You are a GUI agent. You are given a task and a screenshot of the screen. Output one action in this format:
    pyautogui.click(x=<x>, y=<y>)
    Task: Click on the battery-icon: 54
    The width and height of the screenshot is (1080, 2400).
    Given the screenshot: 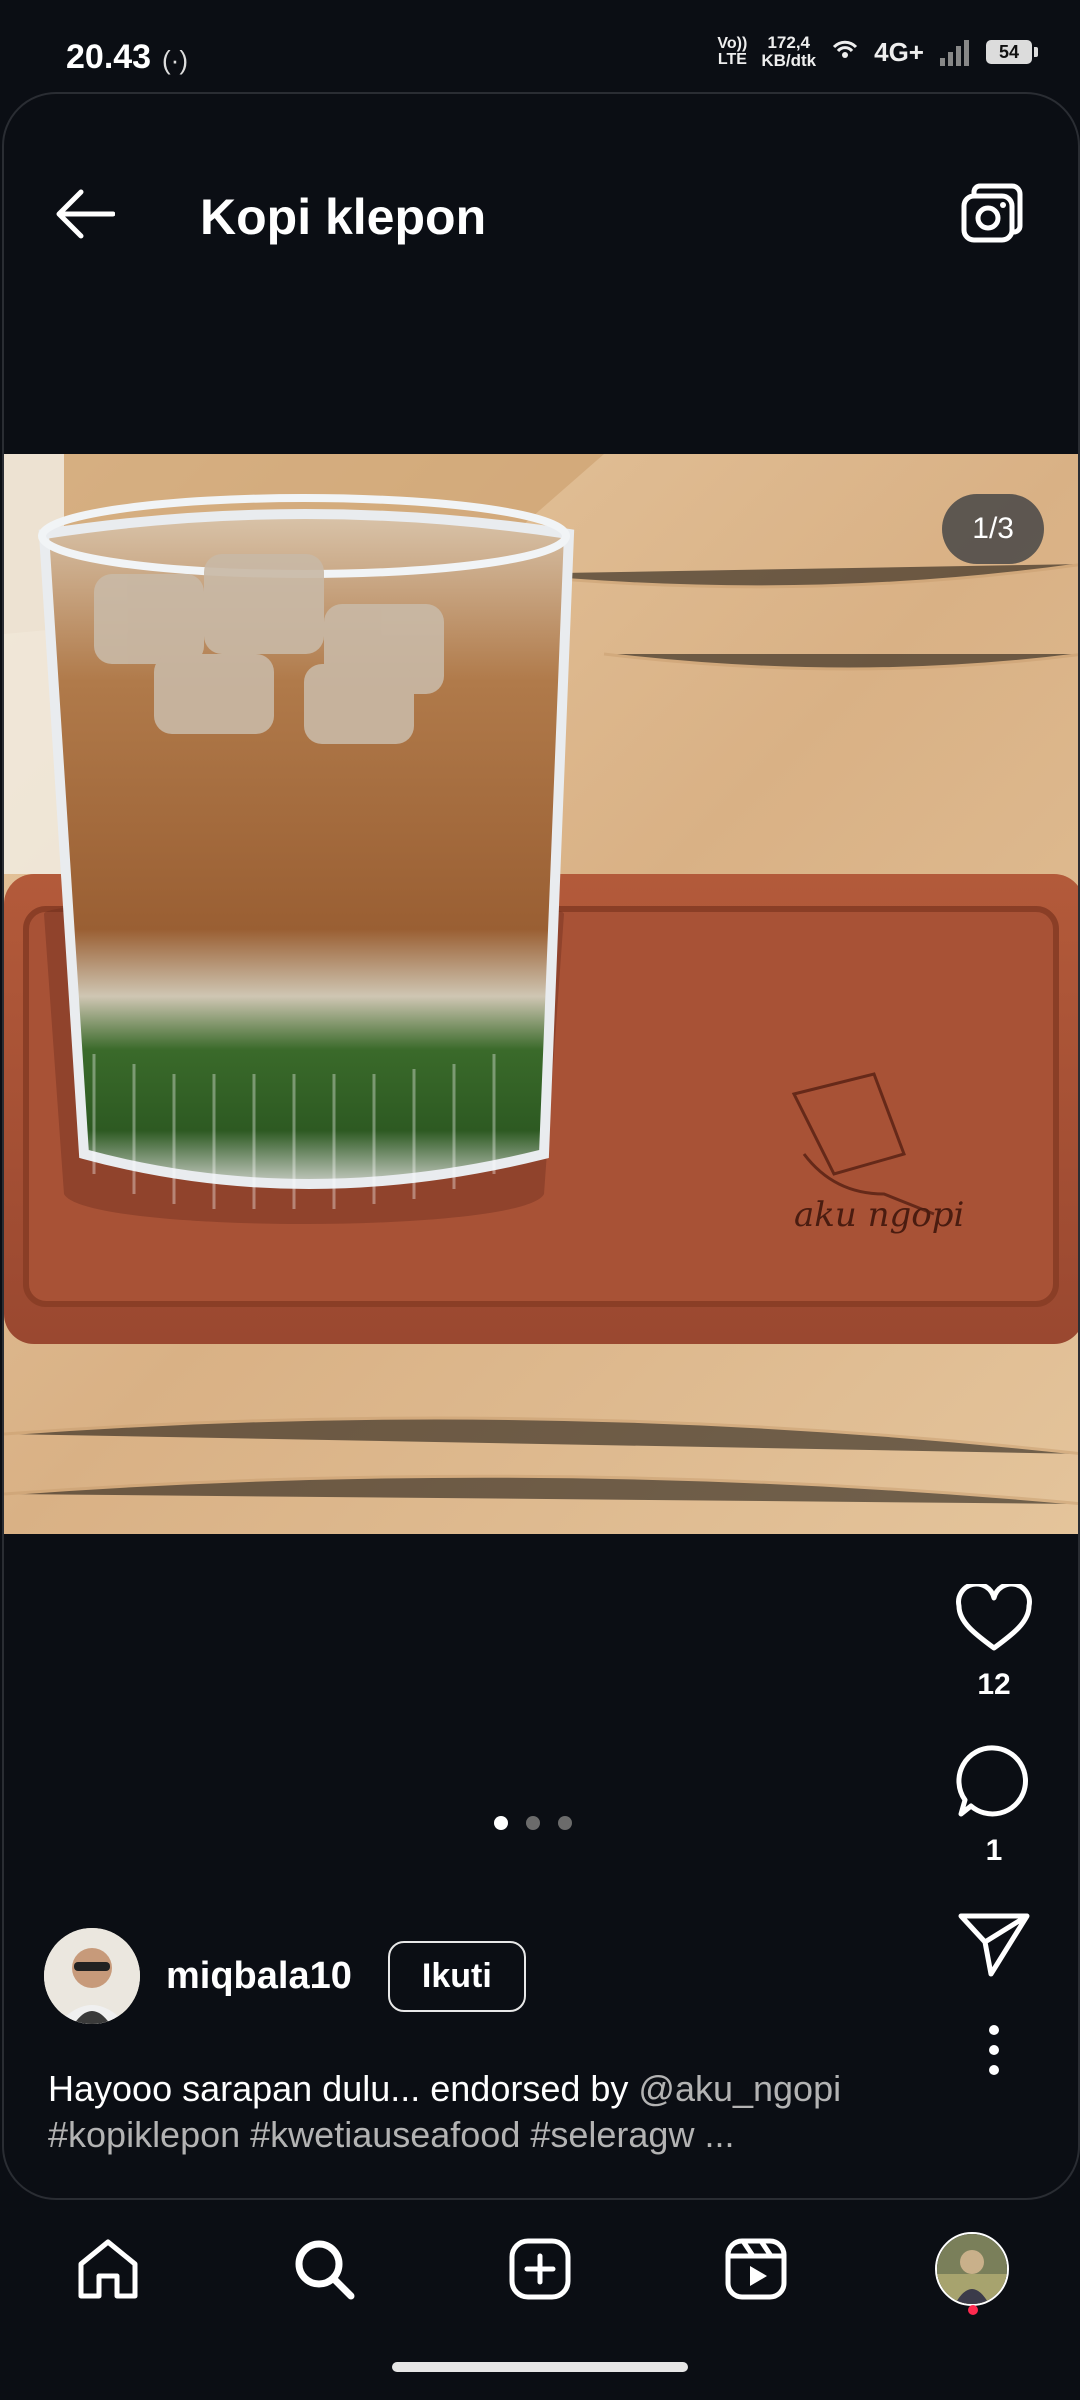 What is the action you would take?
    pyautogui.click(x=1012, y=52)
    